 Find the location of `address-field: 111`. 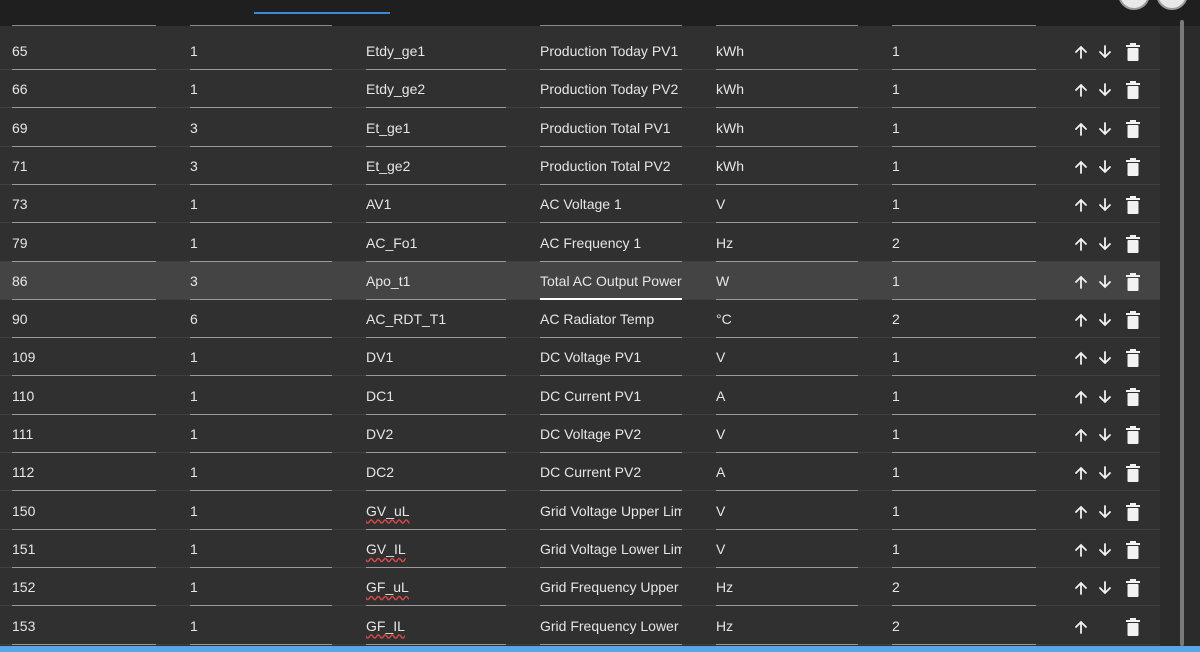

address-field: 111 is located at coordinates (84, 434).